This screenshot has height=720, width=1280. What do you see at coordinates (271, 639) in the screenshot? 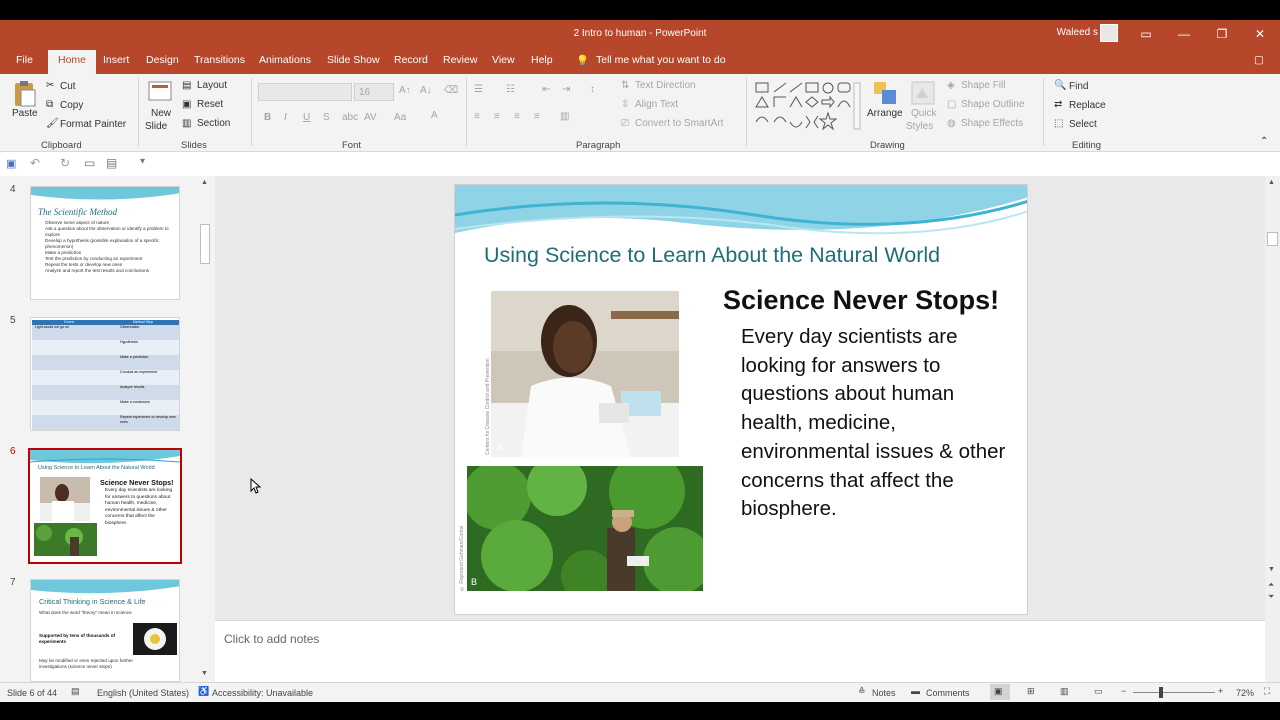
I see `notes-placeholder: Click to add notes` at bounding box center [271, 639].